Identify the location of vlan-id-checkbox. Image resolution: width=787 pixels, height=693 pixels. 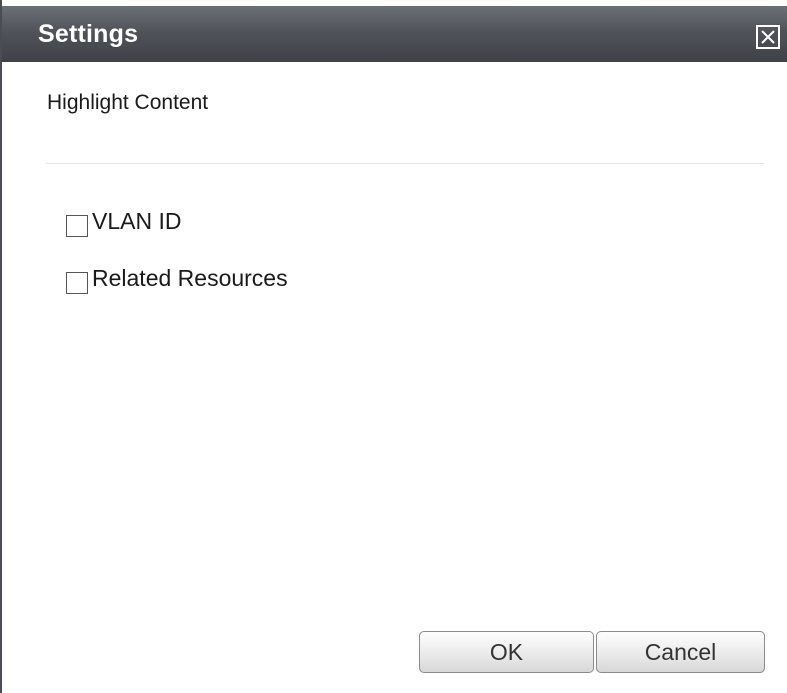
(77, 226).